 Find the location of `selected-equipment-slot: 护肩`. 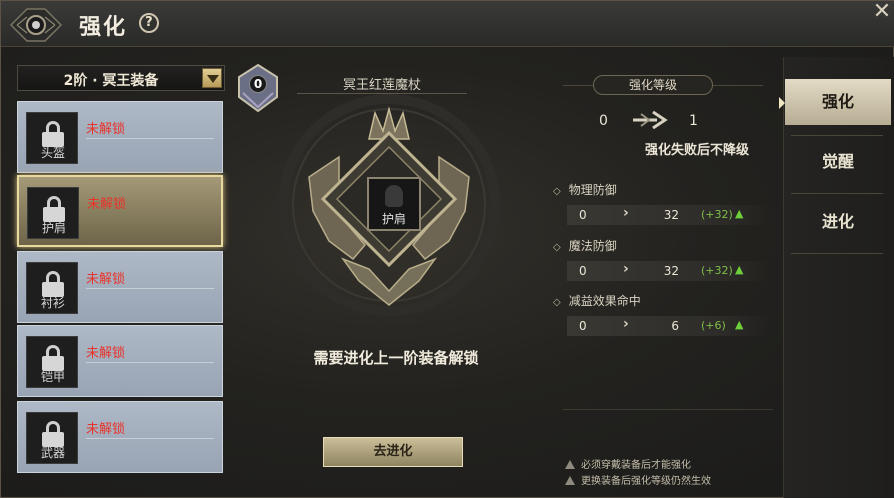

selected-equipment-slot: 护肩 is located at coordinates (394, 204).